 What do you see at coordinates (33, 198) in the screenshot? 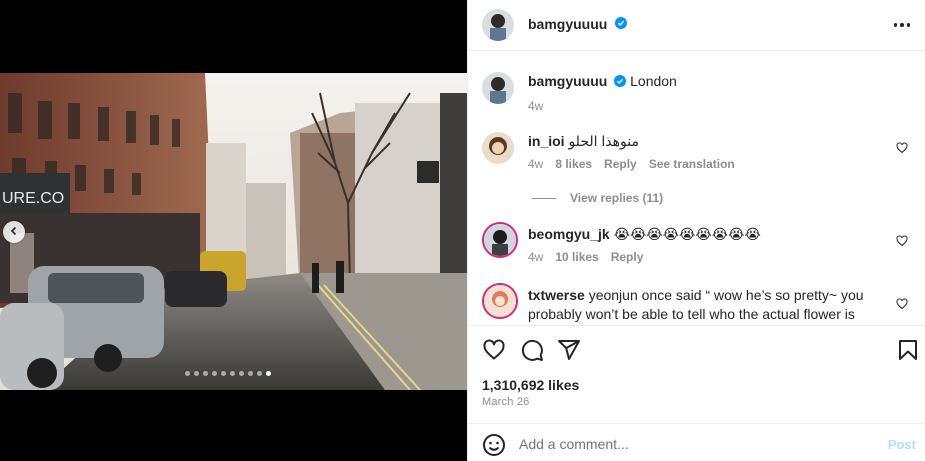
I see `svg-text: URE.CO` at bounding box center [33, 198].